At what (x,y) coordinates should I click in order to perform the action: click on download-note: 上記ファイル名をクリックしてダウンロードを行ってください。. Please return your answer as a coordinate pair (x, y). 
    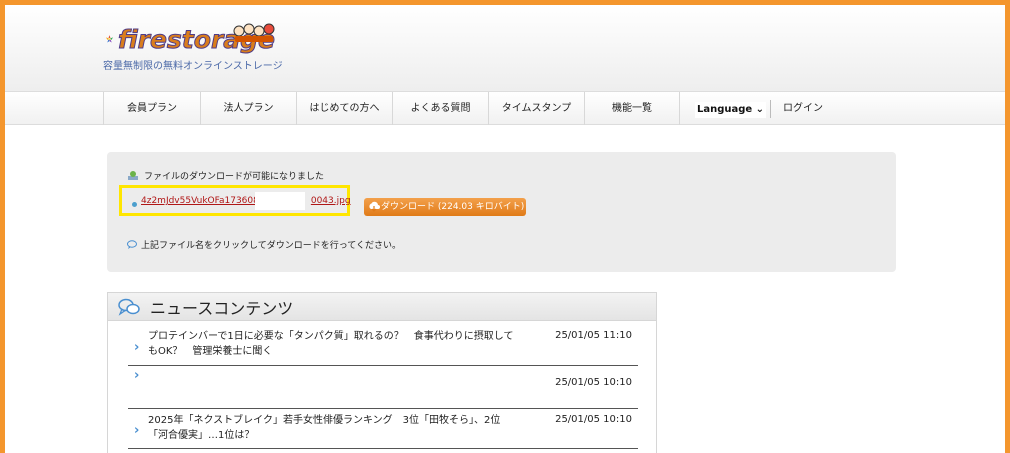
    Looking at the image, I should click on (264, 244).